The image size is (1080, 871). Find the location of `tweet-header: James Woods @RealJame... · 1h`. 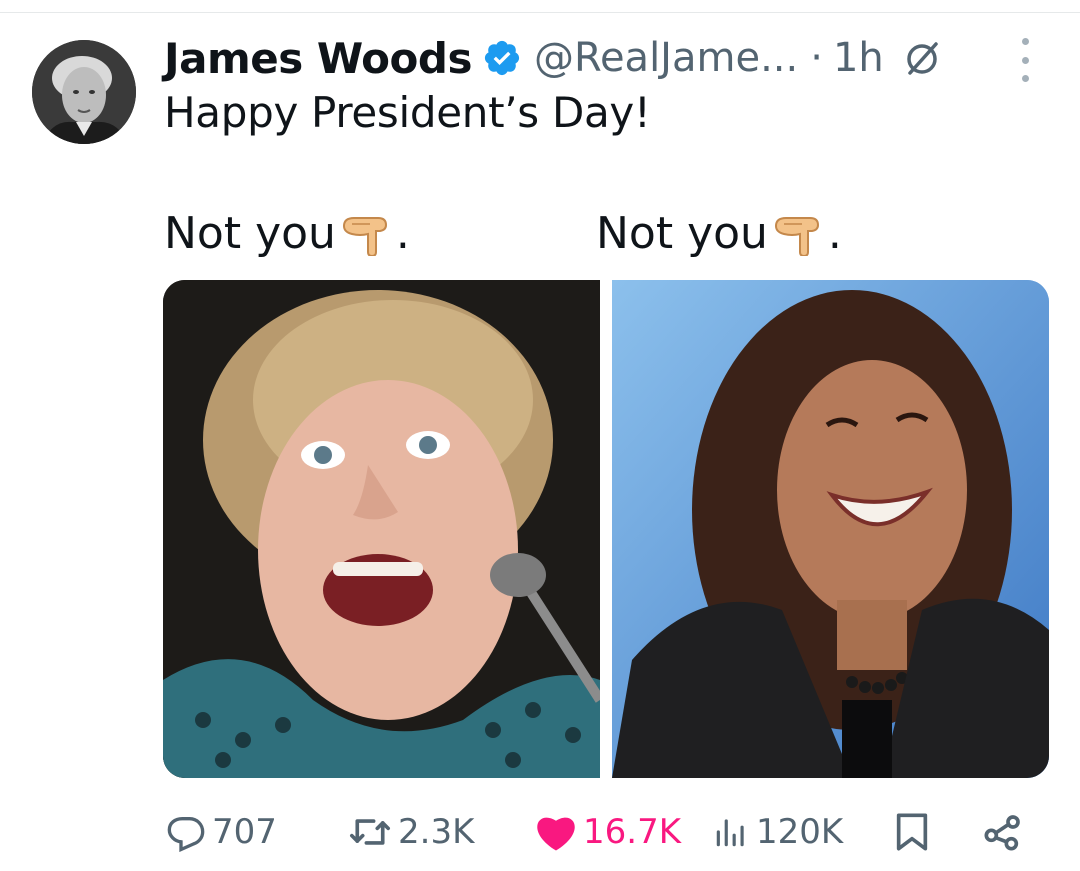

tweet-header: James Woods @RealJame... · 1h is located at coordinates (604, 58).